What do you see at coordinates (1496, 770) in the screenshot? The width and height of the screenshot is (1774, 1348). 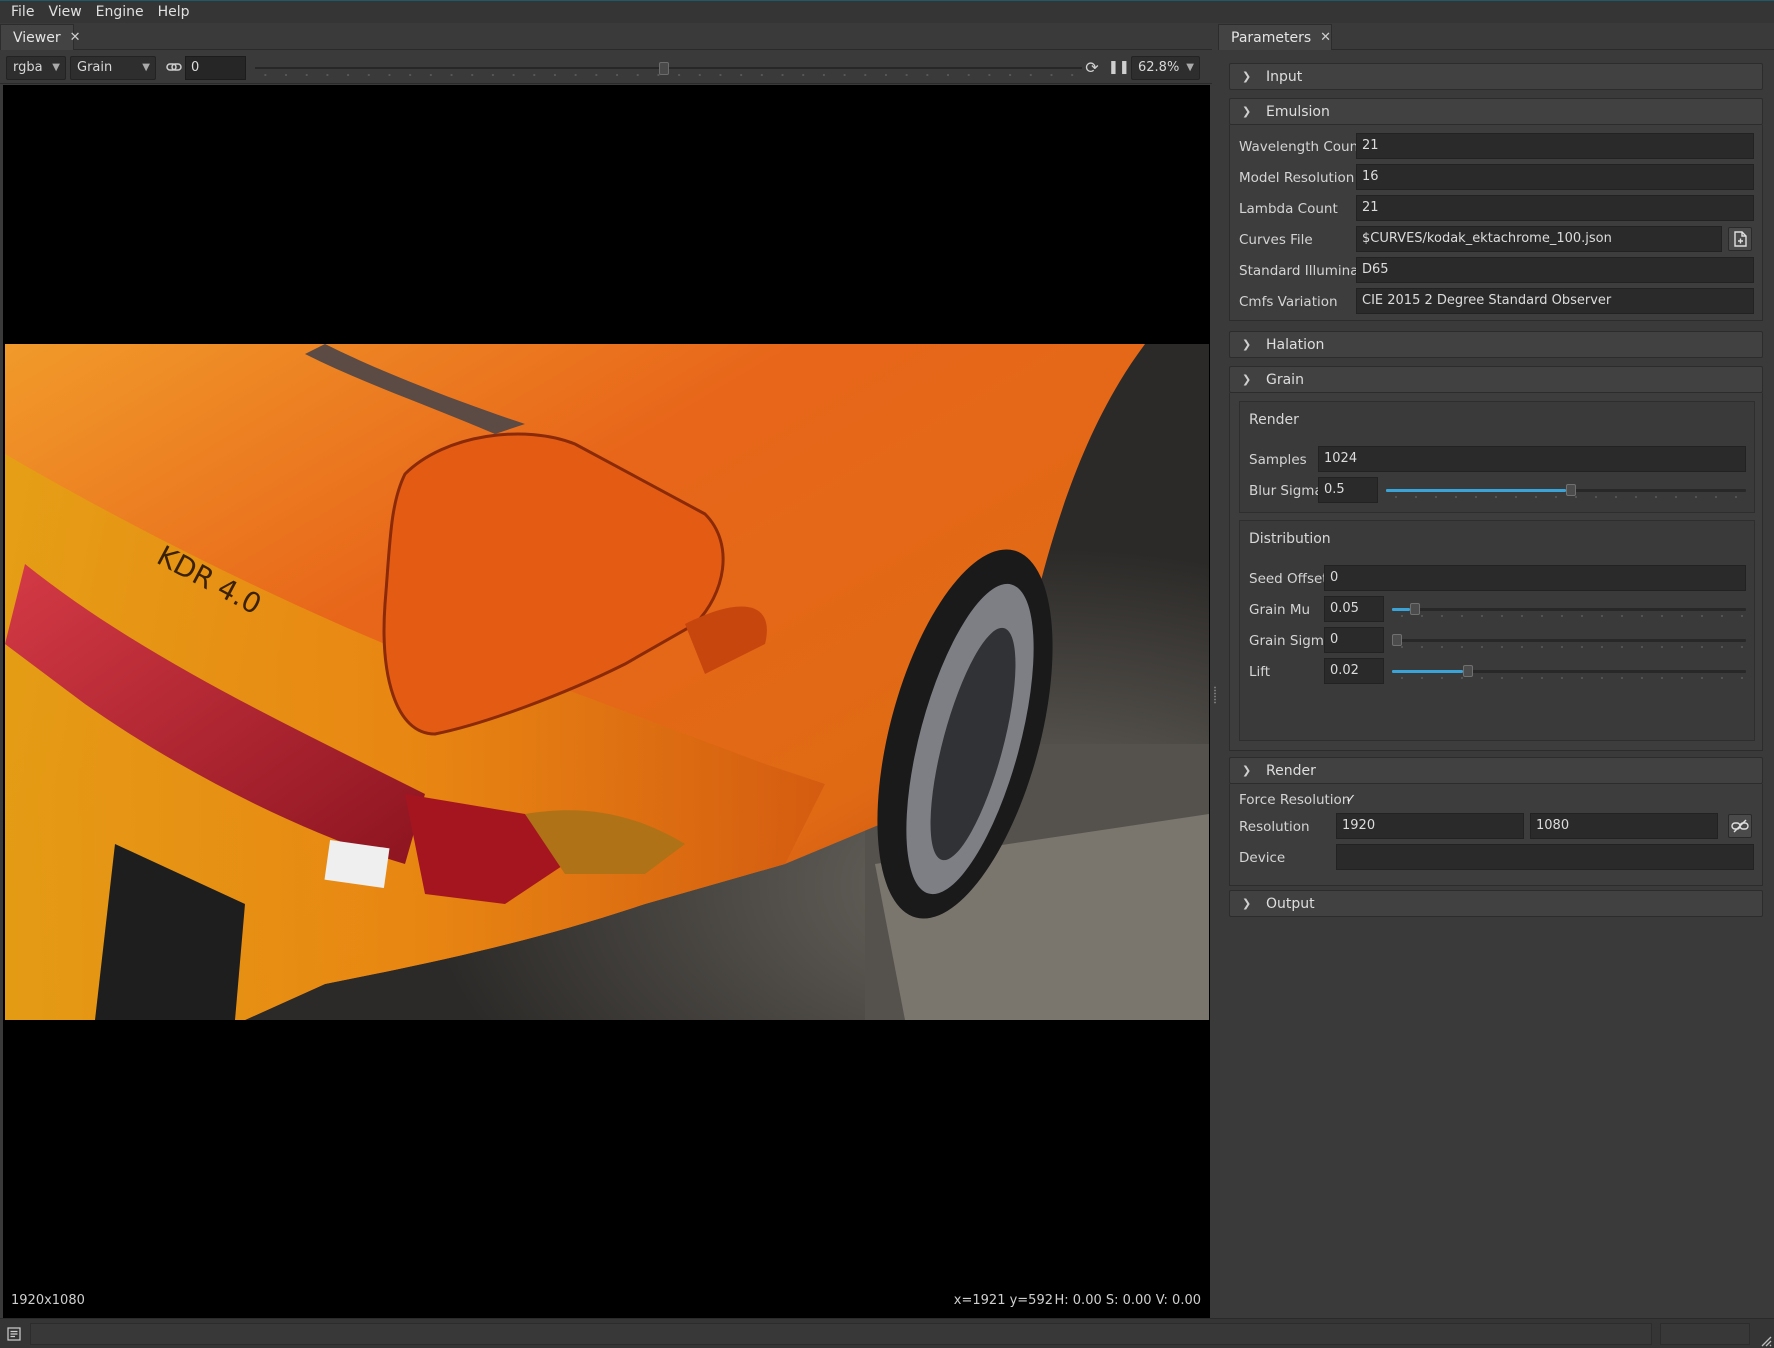 I see `section-render-header: ❯ Render` at bounding box center [1496, 770].